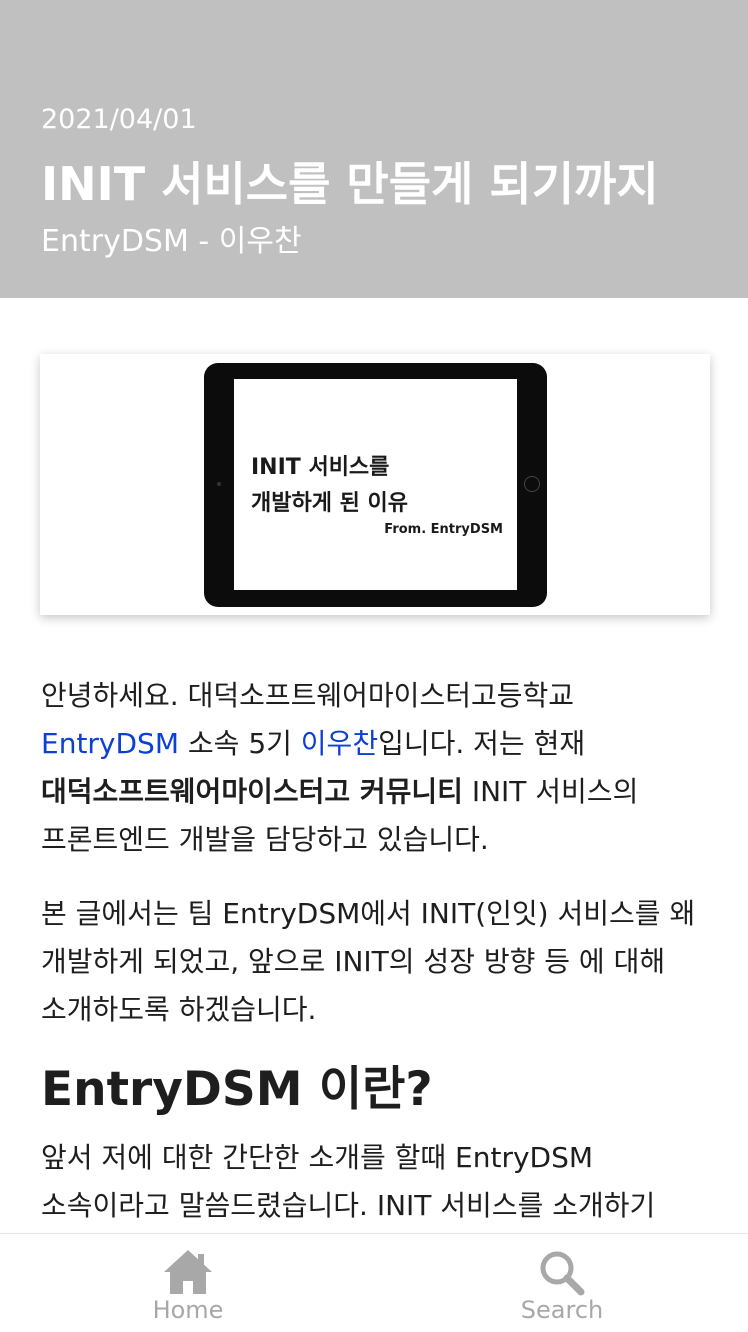 The width and height of the screenshot is (748, 1332). I want to click on home-icon, so click(188, 1272).